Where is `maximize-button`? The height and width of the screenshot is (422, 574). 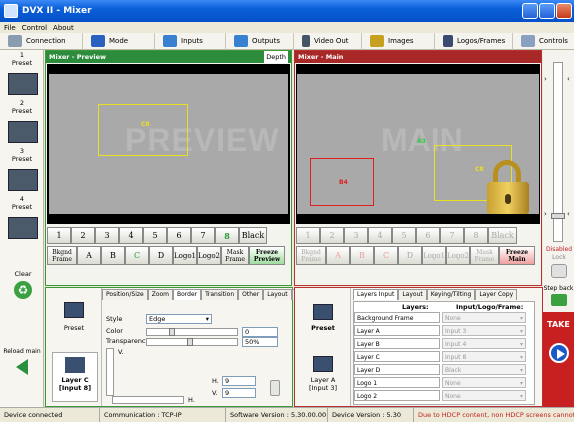
maximize-button is located at coordinates (547, 11).